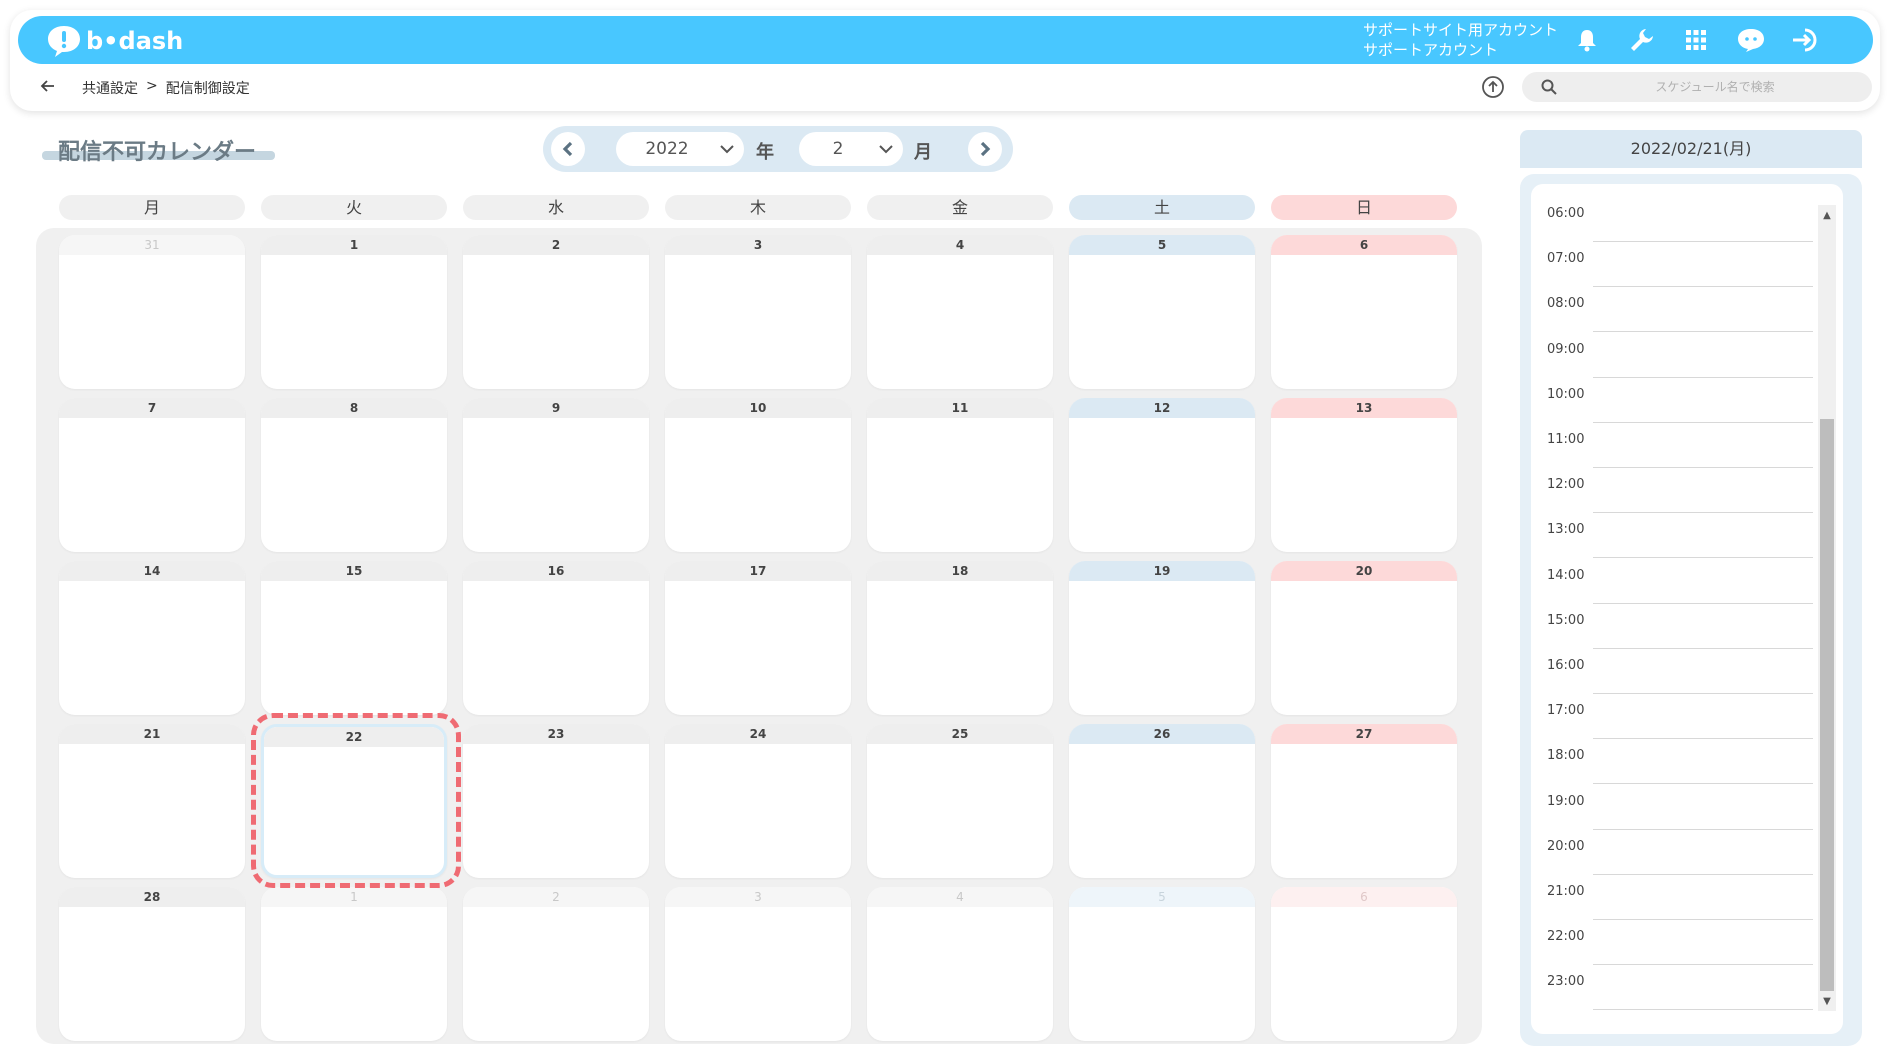  I want to click on next-month-button, so click(985, 149).